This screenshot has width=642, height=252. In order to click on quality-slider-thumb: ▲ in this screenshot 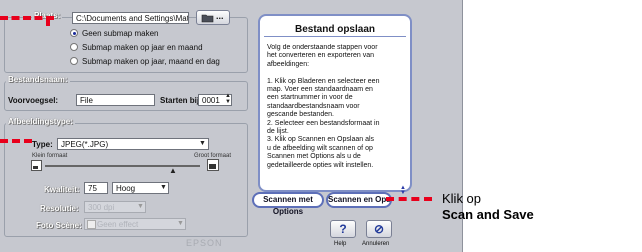, I will do `click(173, 170)`.